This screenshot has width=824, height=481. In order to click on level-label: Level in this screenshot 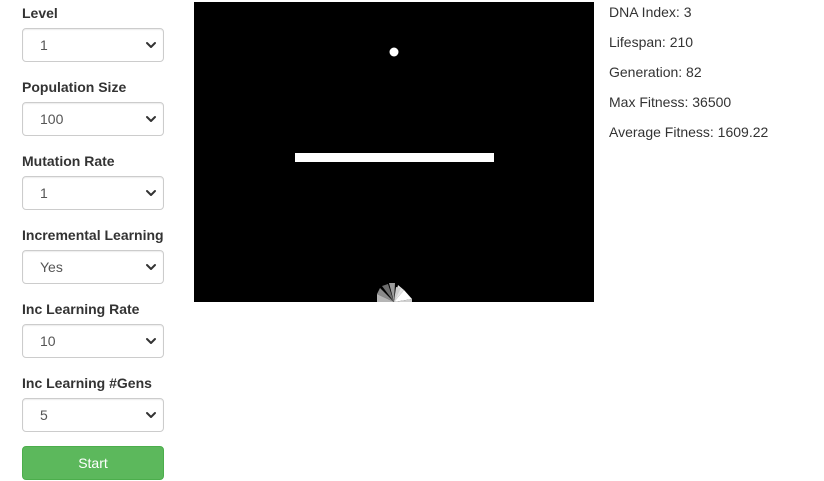, I will do `click(40, 13)`.